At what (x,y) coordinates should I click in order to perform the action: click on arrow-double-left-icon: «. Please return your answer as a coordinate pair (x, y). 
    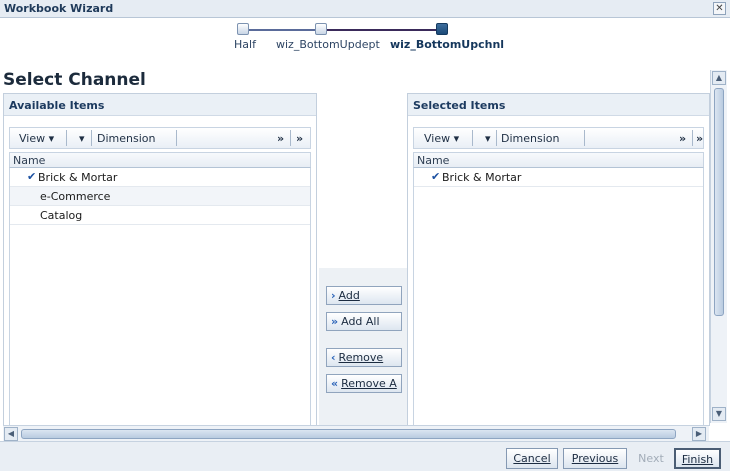
    Looking at the image, I should click on (335, 383).